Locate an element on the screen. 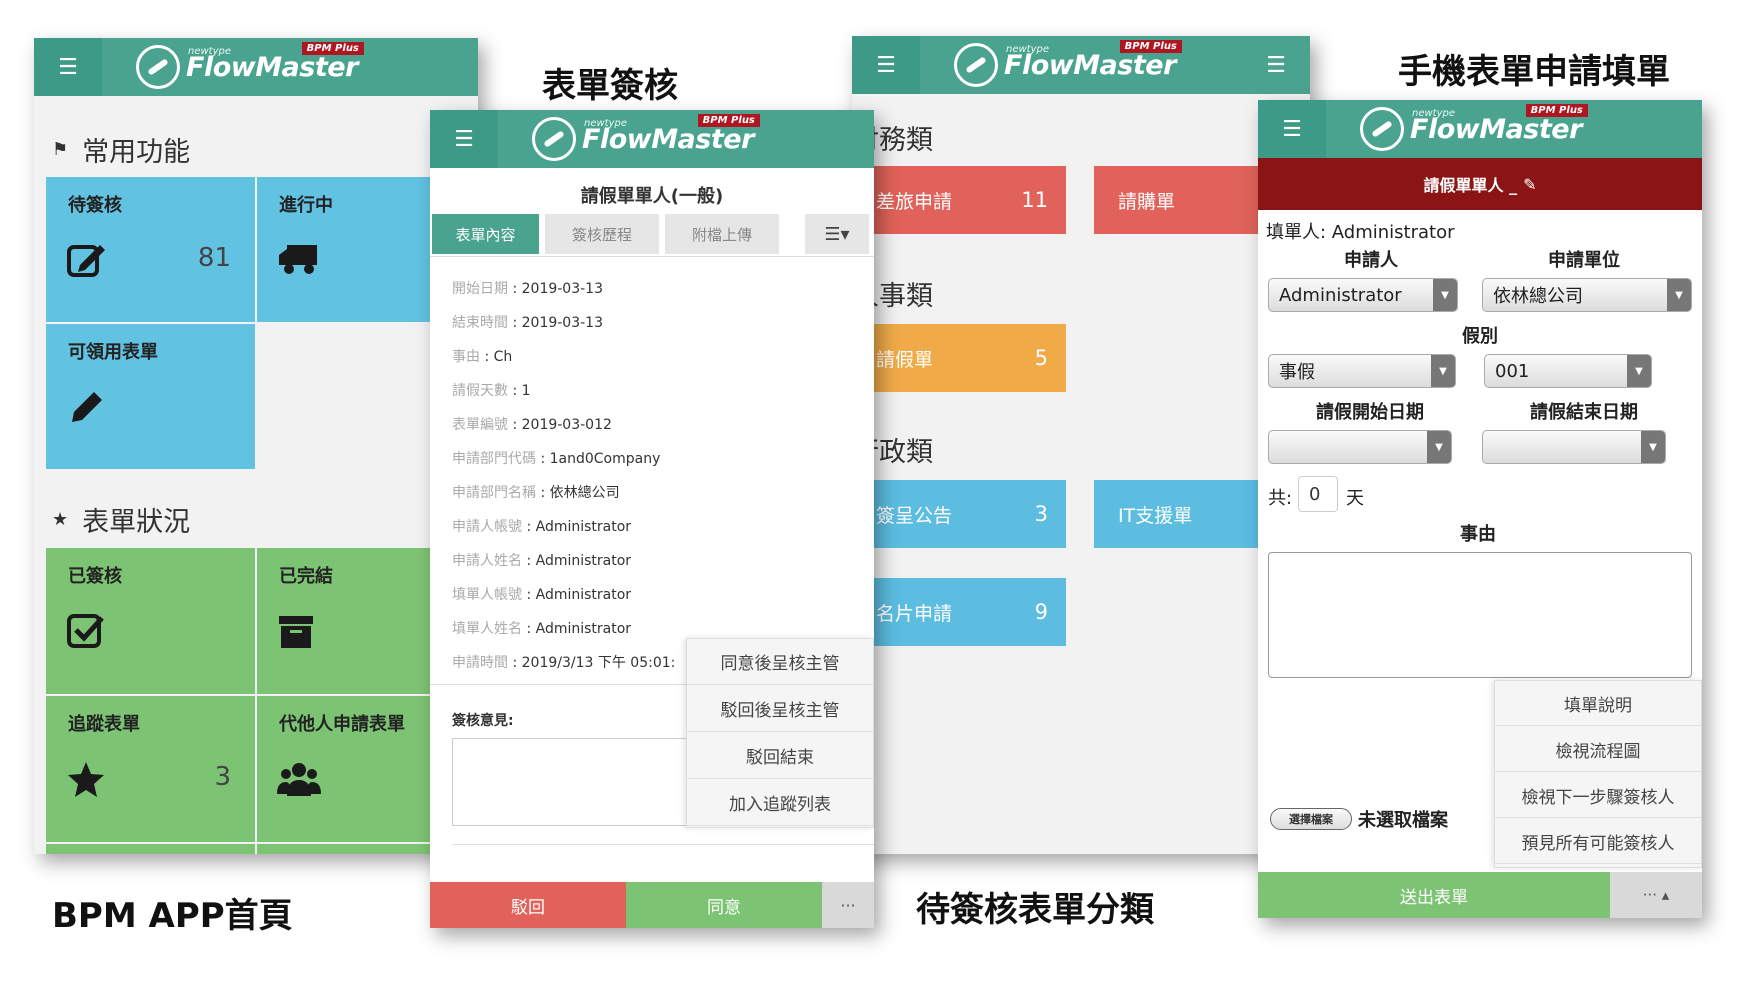 This screenshot has height=982, width=1760. field-row: 開始日期 : 2019-03-13 is located at coordinates (527, 289).